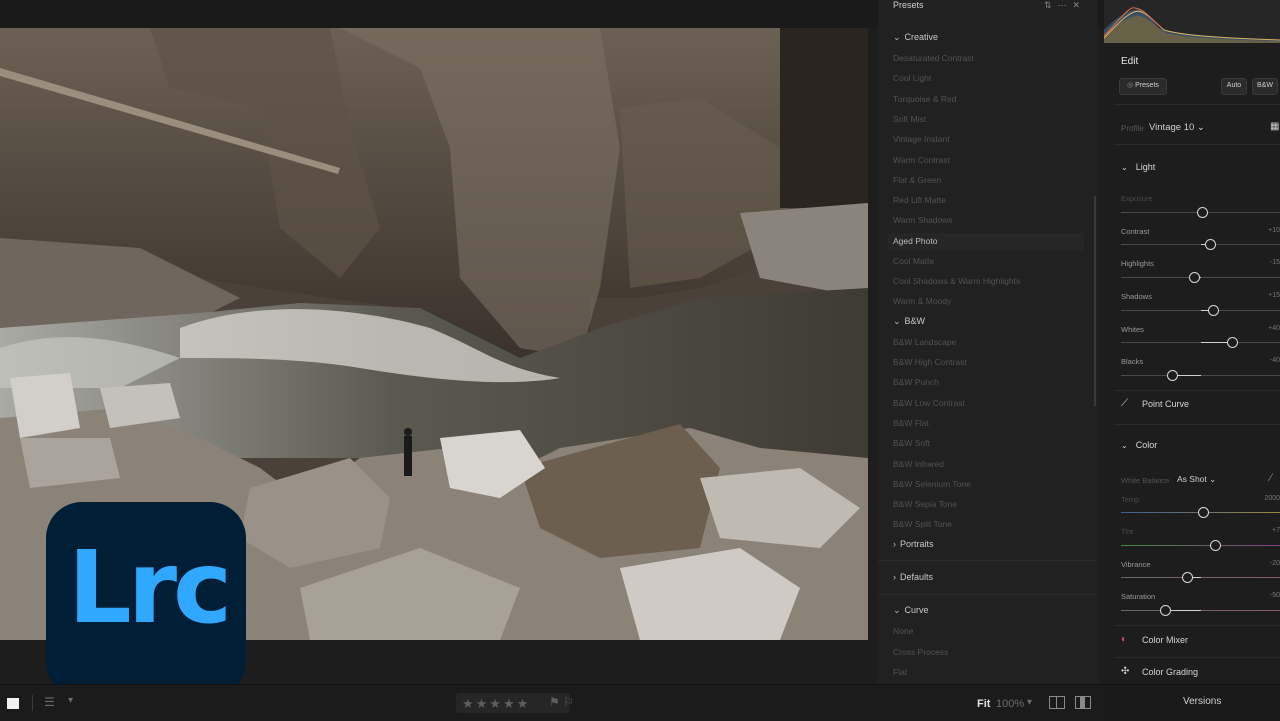 The image size is (1280, 721). Describe the element at coordinates (922, 301) in the screenshot. I see `preset-item: Warm & Moody` at that location.